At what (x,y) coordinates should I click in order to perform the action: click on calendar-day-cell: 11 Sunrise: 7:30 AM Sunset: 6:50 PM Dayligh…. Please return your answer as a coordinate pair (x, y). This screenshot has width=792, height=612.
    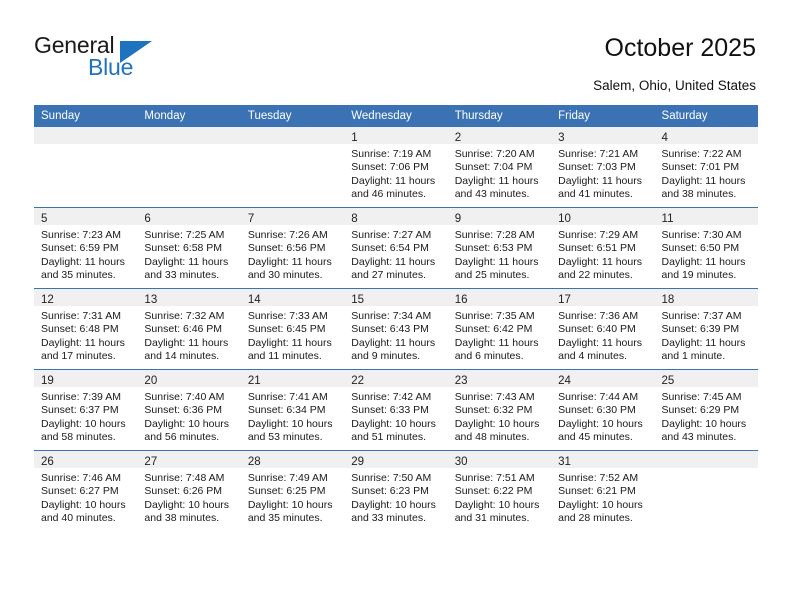
    Looking at the image, I should click on (706, 248).